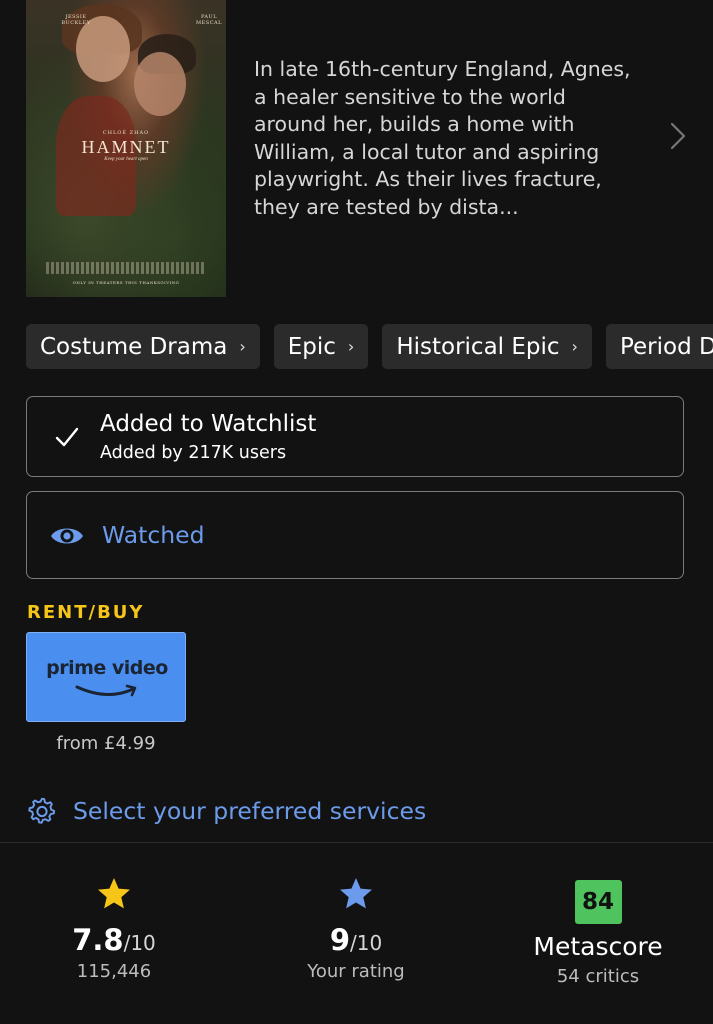 This screenshot has width=713, height=1024. Describe the element at coordinates (666, 346) in the screenshot. I see `genre-chip-label: Period Drama` at that location.